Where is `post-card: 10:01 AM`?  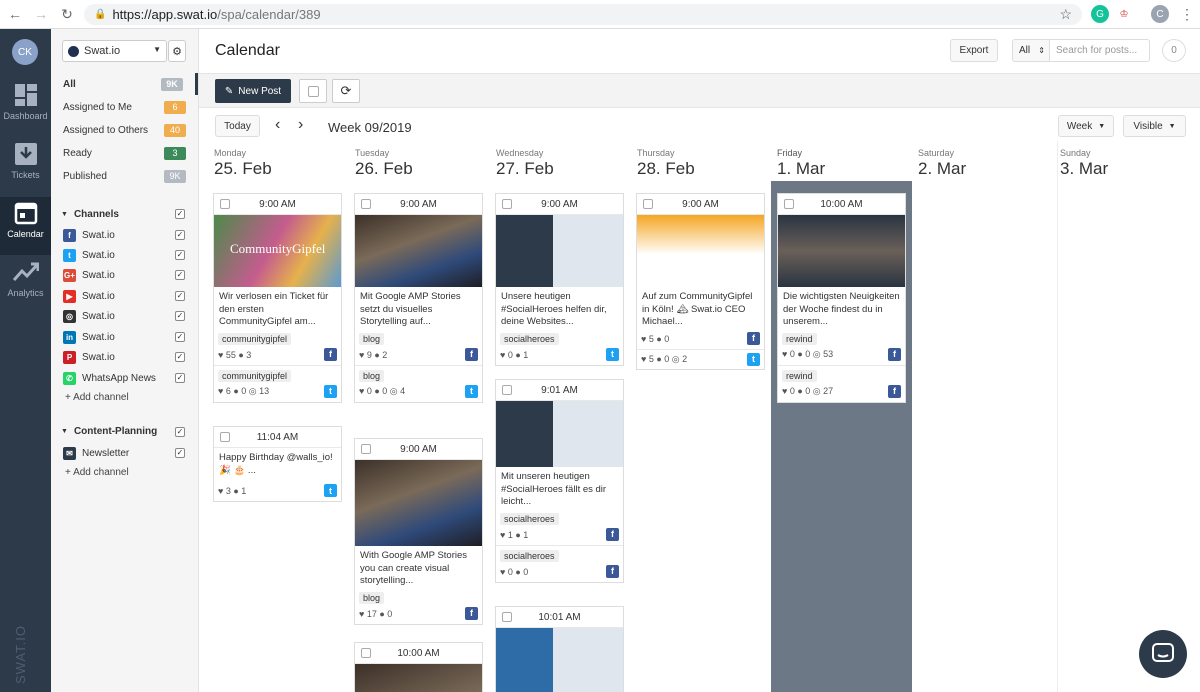 post-card: 10:01 AM is located at coordinates (559, 649).